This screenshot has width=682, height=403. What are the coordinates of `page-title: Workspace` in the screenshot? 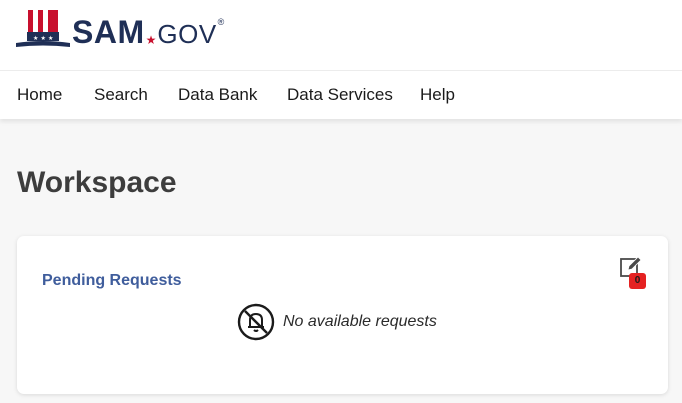 It's located at (97, 182).